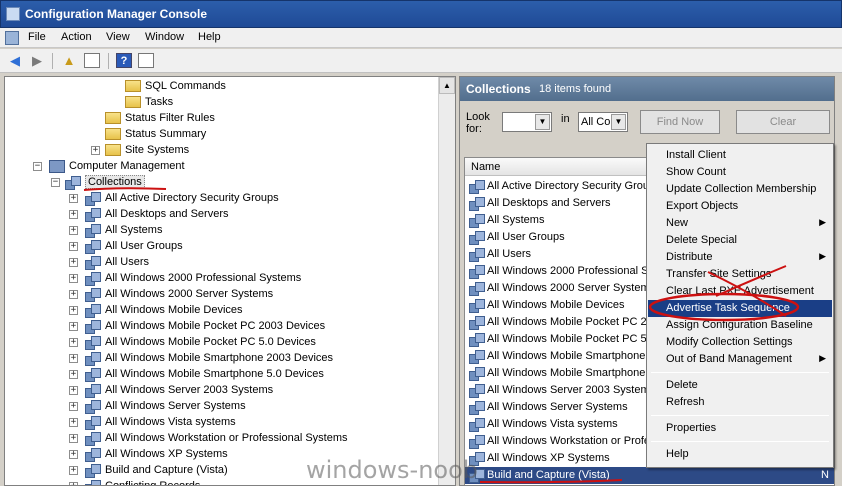 This screenshot has height=486, width=842. I want to click on menu-item-advertise-task-sequence: Advertise Task Sequence, so click(740, 308).